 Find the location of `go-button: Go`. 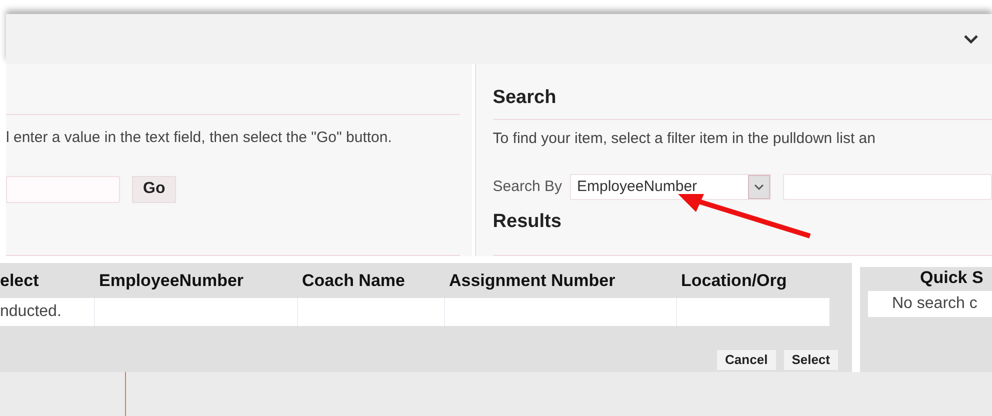

go-button: Go is located at coordinates (154, 189).